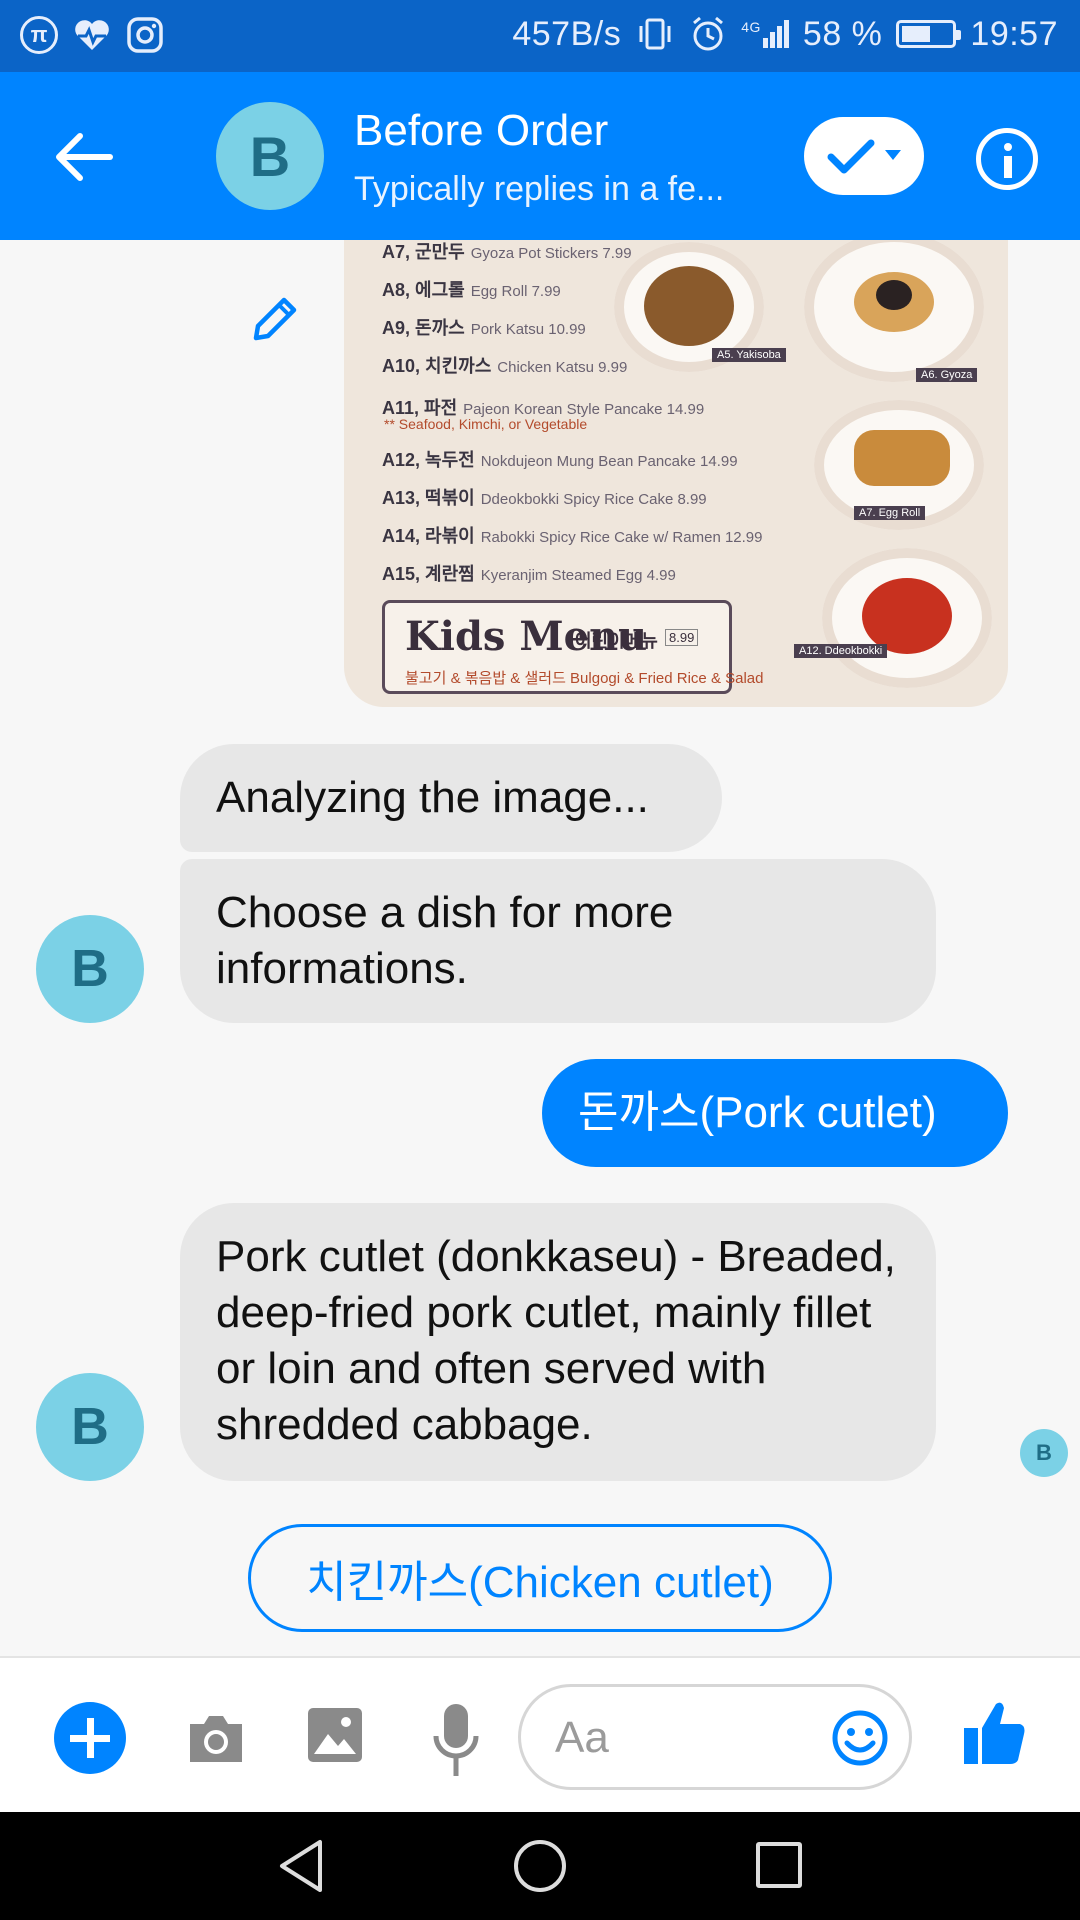 The width and height of the screenshot is (1080, 1920). Describe the element at coordinates (471, 290) in the screenshot. I see `menu-item: A8, 에그롤 Egg Roll 7.99` at that location.